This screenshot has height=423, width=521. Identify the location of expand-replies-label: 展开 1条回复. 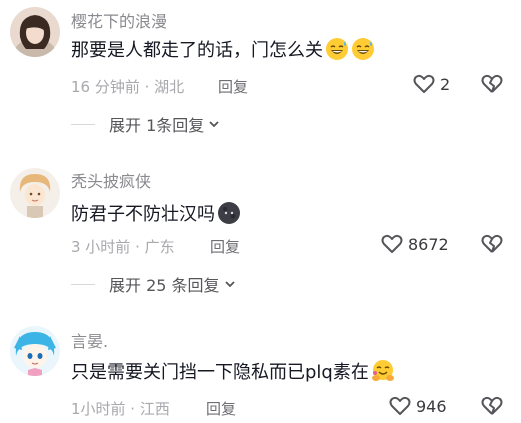
(157, 125).